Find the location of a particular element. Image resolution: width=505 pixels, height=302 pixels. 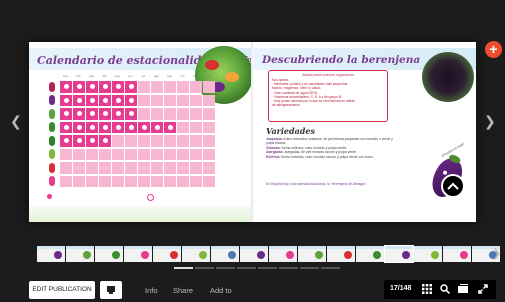

thumbnail-strip is located at coordinates (269, 254).